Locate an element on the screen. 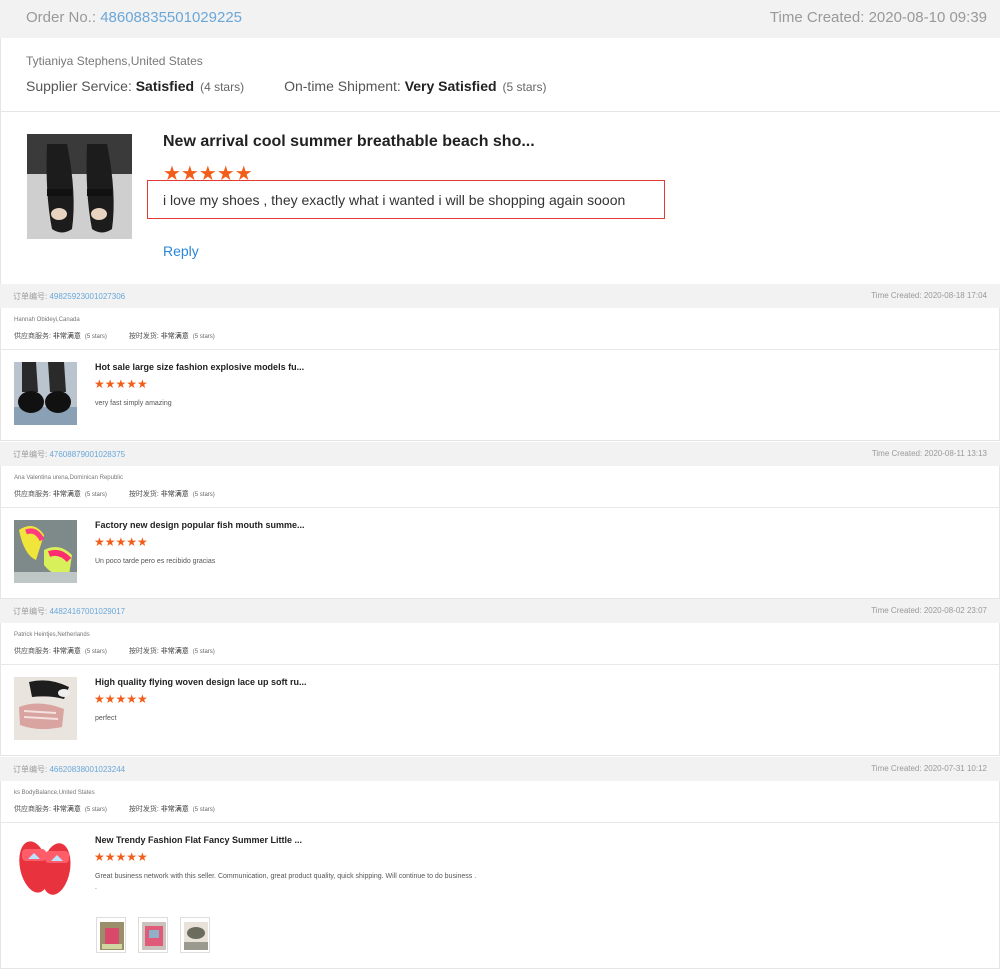  order-number-link: 46620838001023244 is located at coordinates (87, 769).